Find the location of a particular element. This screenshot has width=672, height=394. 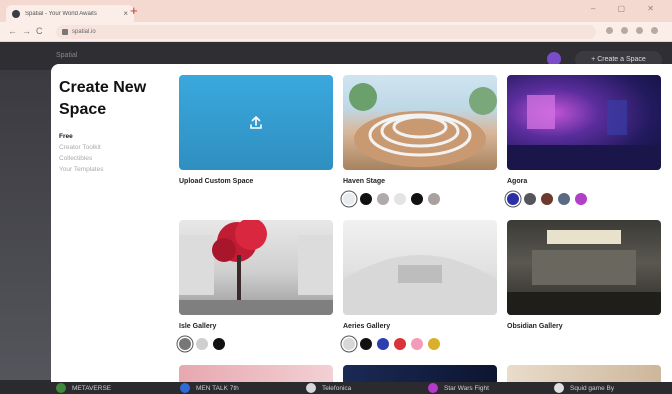

page-title: Create New Space is located at coordinates (103, 98).